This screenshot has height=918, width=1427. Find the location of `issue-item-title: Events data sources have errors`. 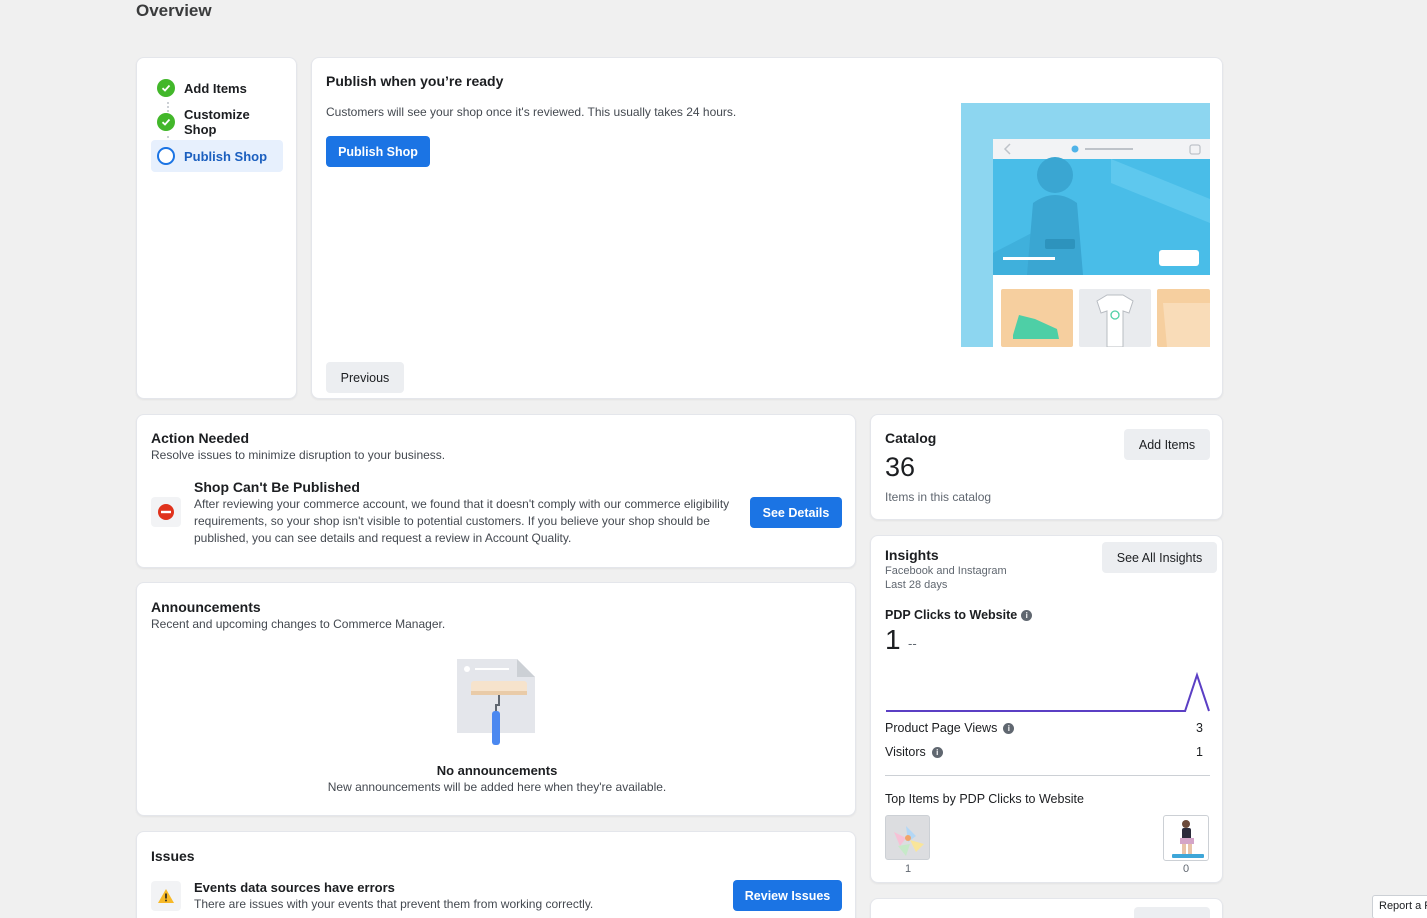

issue-item-title: Events data sources have errors is located at coordinates (294, 887).